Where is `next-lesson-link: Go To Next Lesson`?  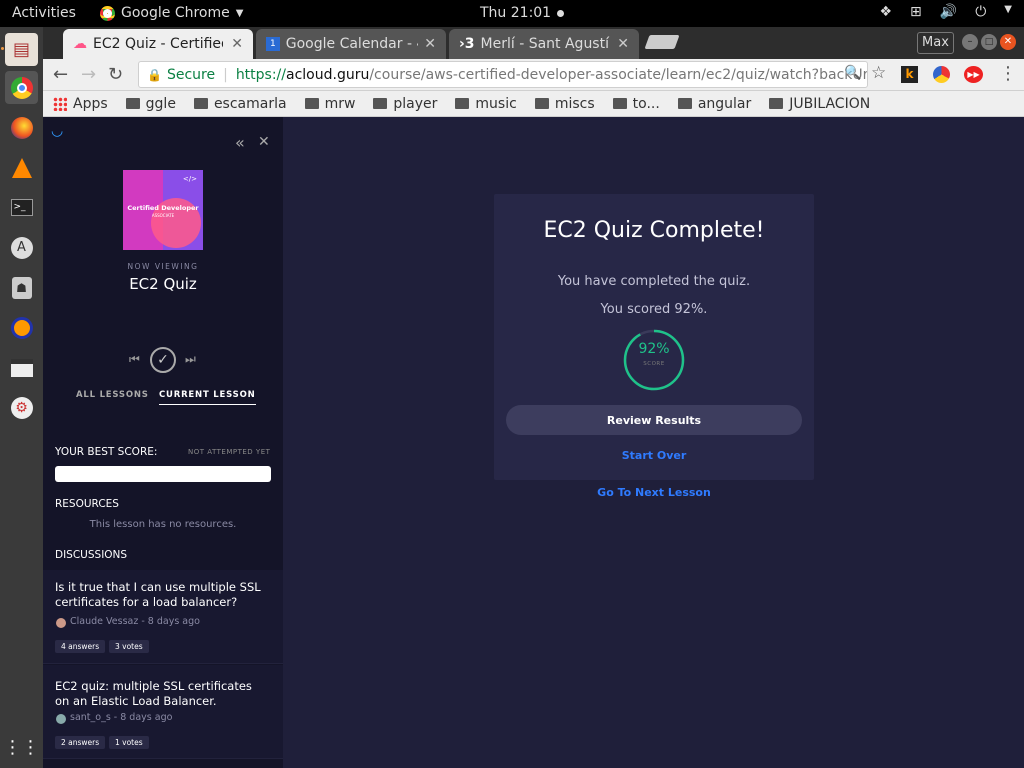
next-lesson-link: Go To Next Lesson is located at coordinates (654, 492).